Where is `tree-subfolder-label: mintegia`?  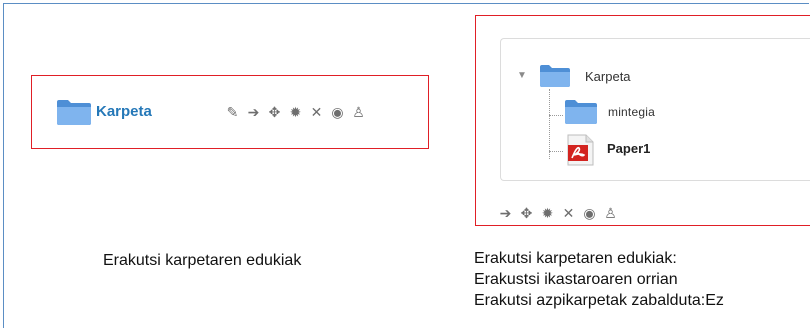 tree-subfolder-label: mintegia is located at coordinates (631, 112).